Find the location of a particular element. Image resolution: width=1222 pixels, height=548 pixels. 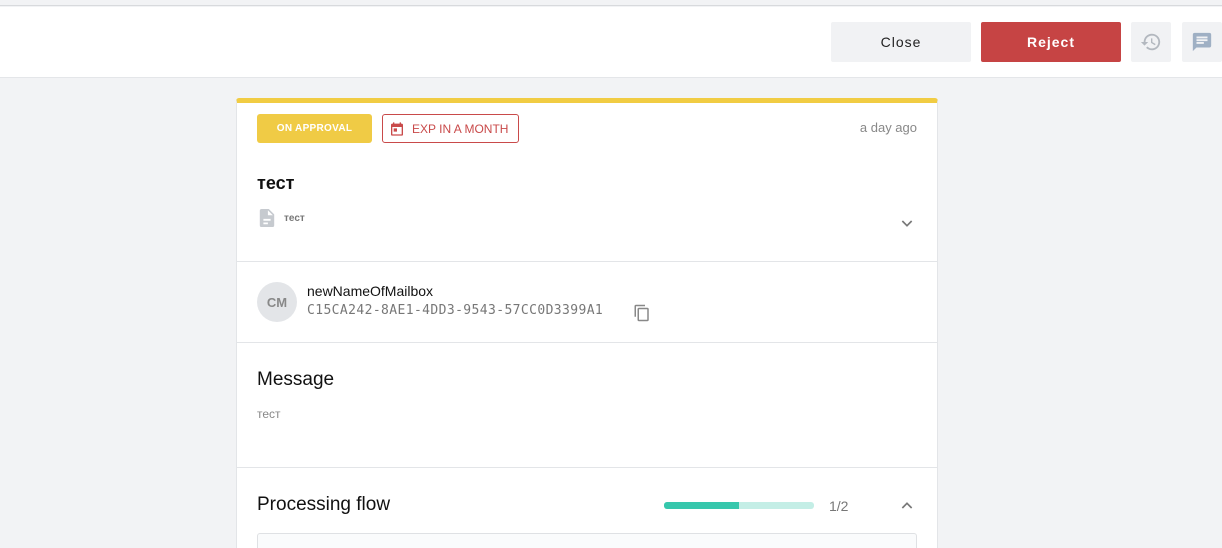

expiry-badge: EXP IN A MONTH is located at coordinates (450, 128).